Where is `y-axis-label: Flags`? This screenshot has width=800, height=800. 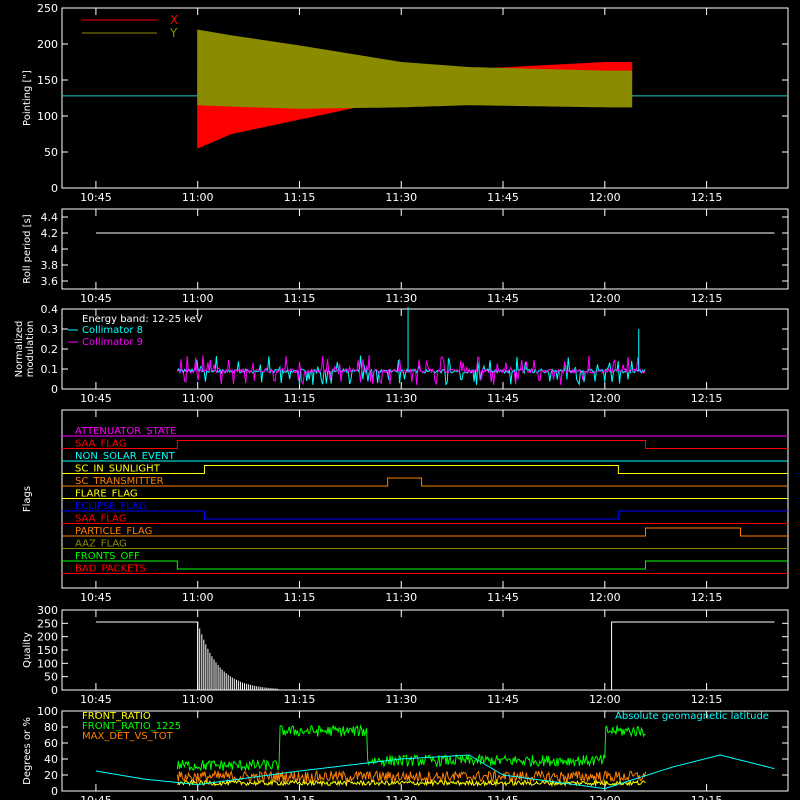
y-axis-label: Flags is located at coordinates (27, 499).